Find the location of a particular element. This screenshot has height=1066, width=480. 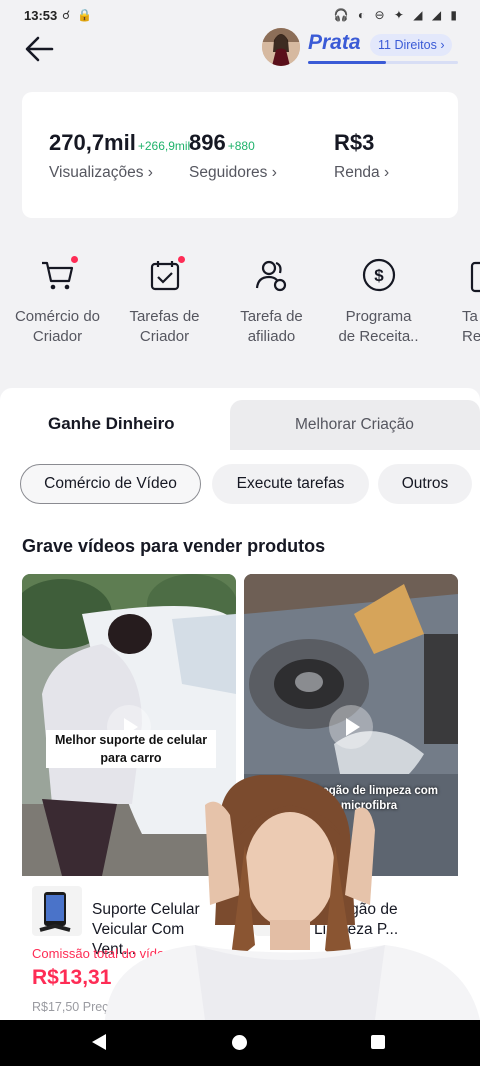

tool-rewards: Ta Remu is located at coordinates (455, 301).